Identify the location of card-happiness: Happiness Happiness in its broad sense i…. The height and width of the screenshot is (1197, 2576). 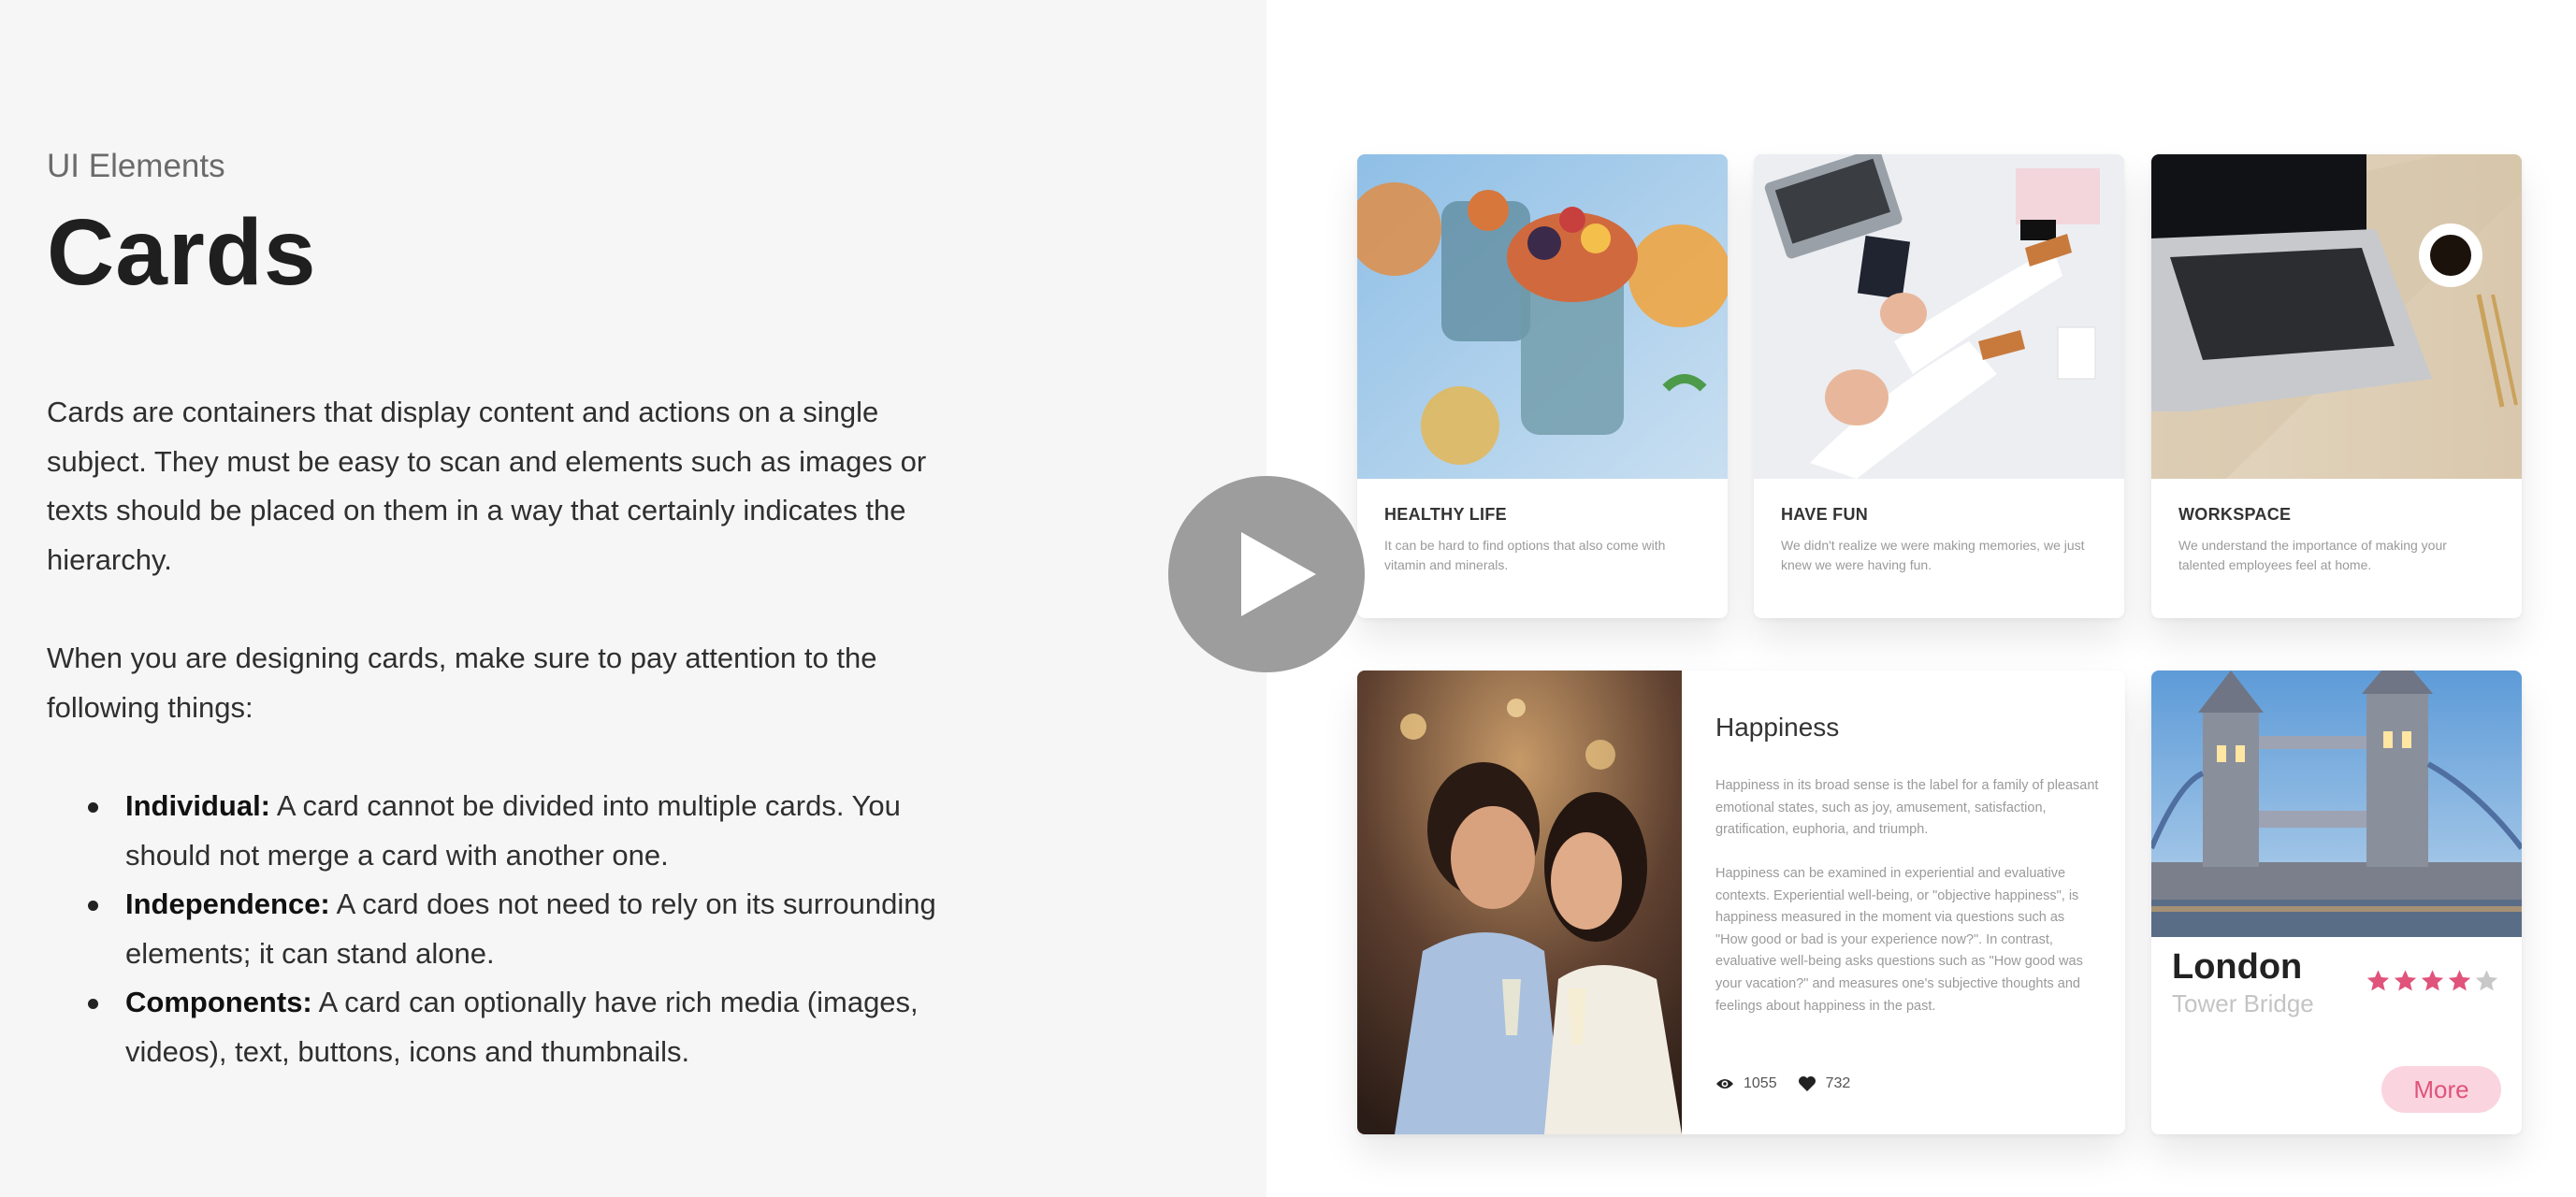
(1741, 902).